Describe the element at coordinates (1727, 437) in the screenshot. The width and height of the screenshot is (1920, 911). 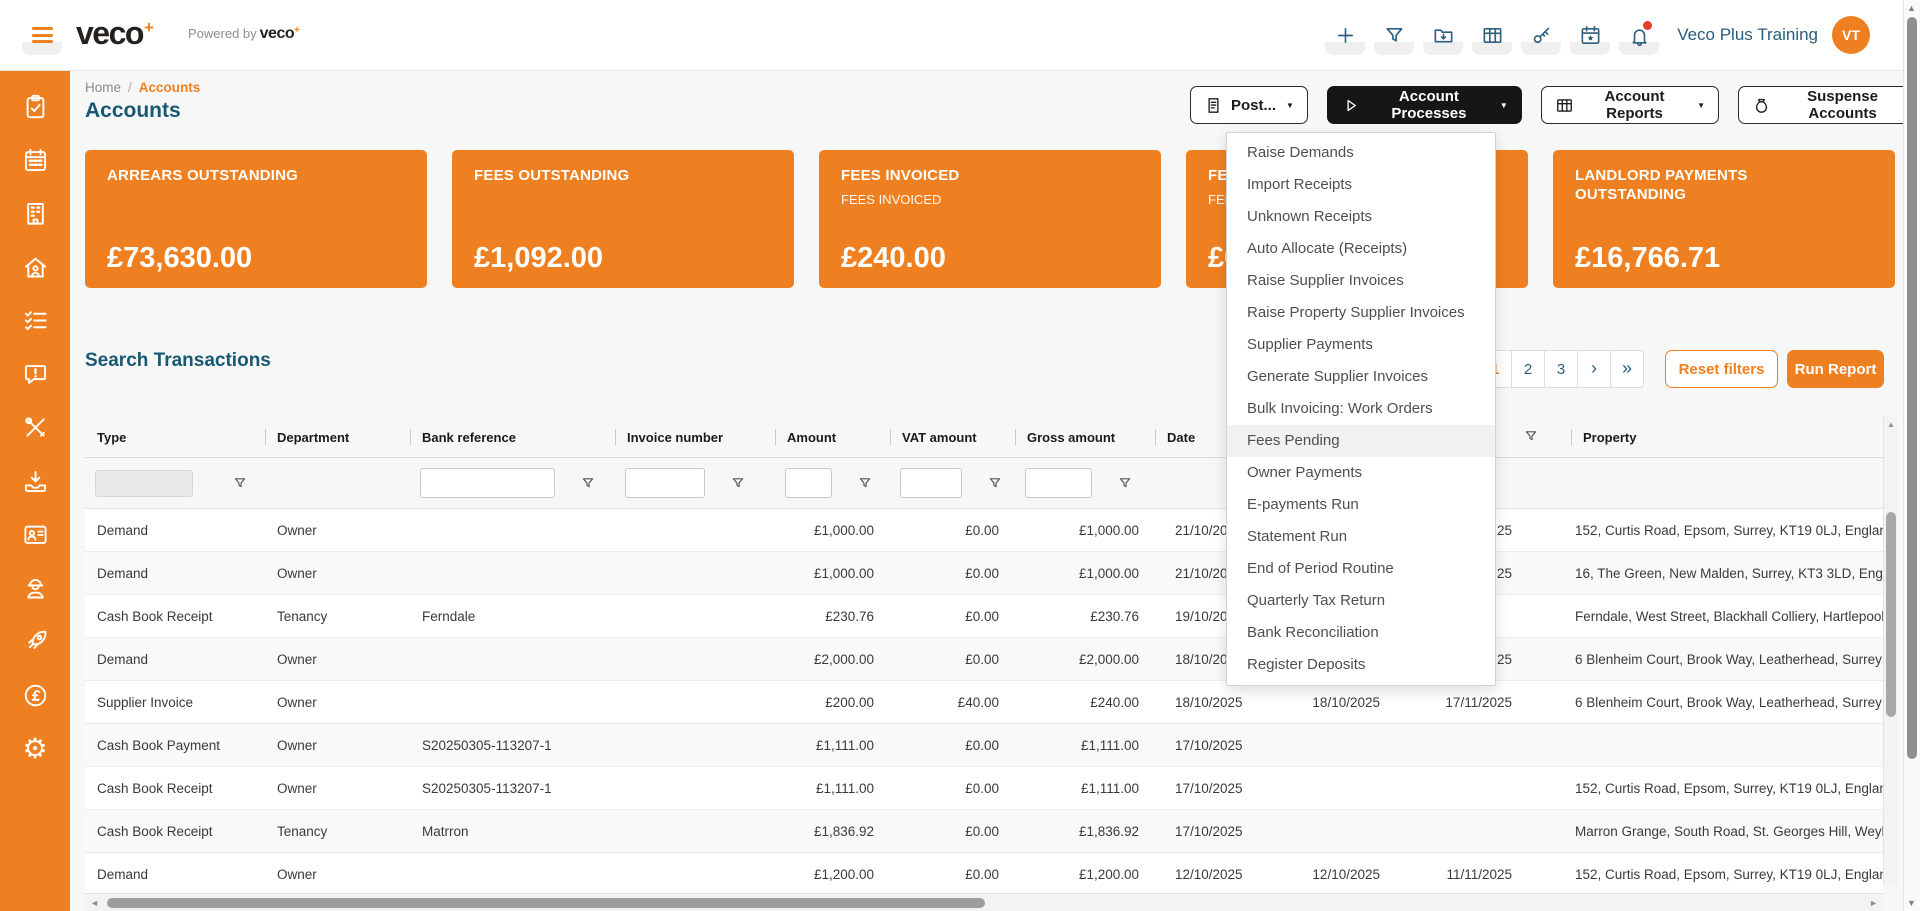
I see `column-header-property: Property` at that location.